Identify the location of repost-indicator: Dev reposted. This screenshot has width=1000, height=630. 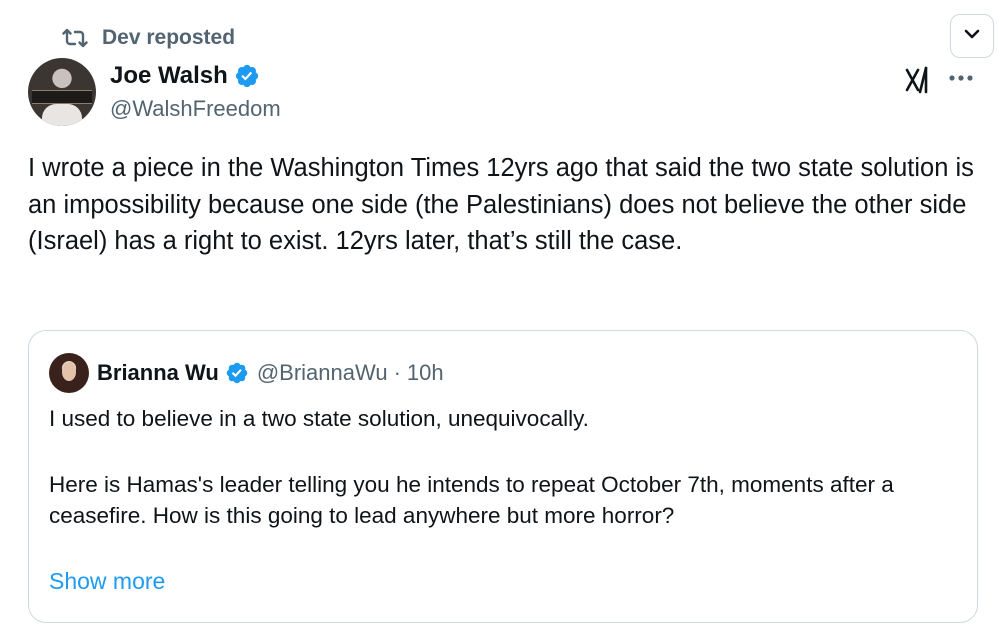
(148, 38).